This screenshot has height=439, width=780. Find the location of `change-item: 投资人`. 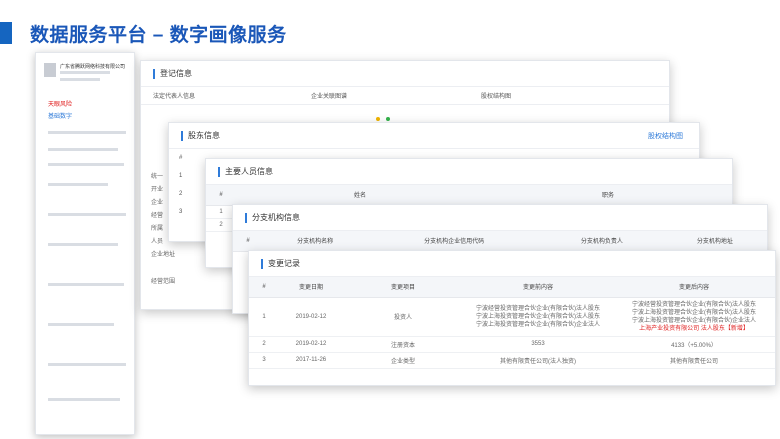

change-item: 投资人 is located at coordinates (403, 317).